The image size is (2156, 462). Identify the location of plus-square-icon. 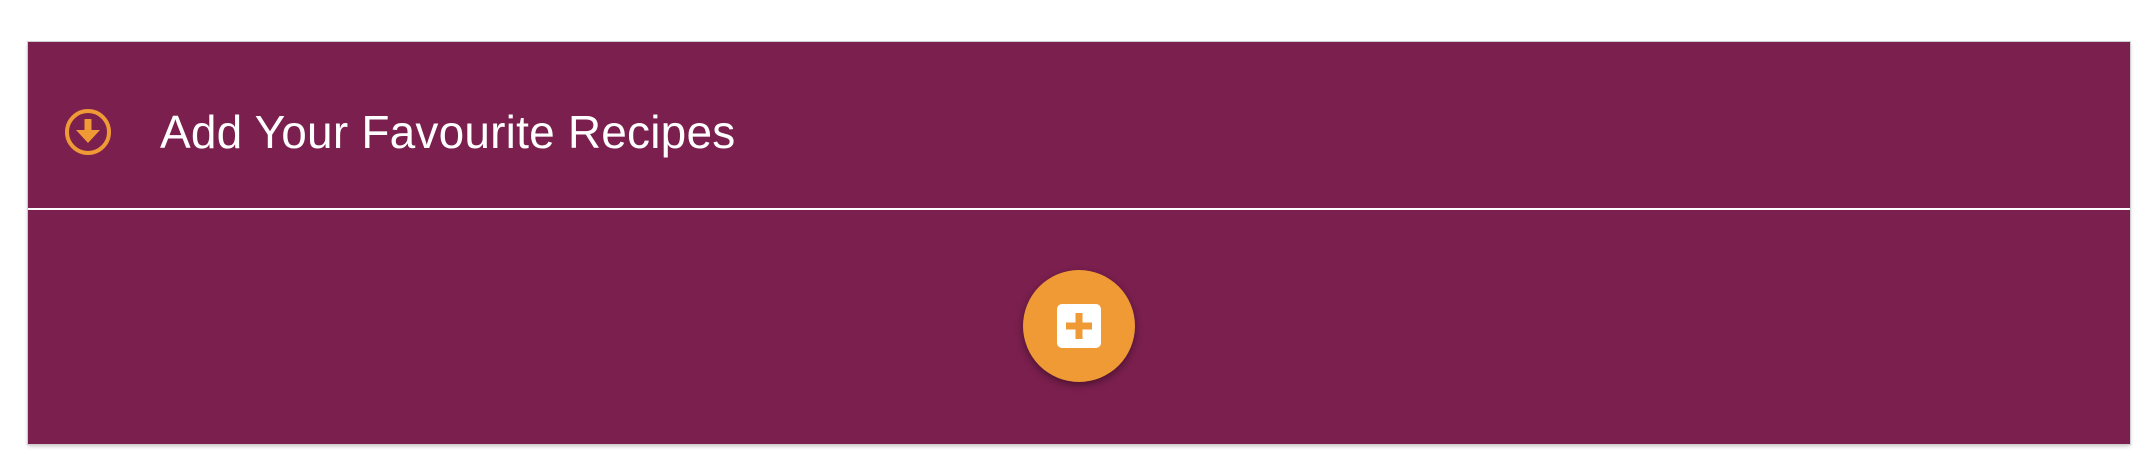
(1079, 326).